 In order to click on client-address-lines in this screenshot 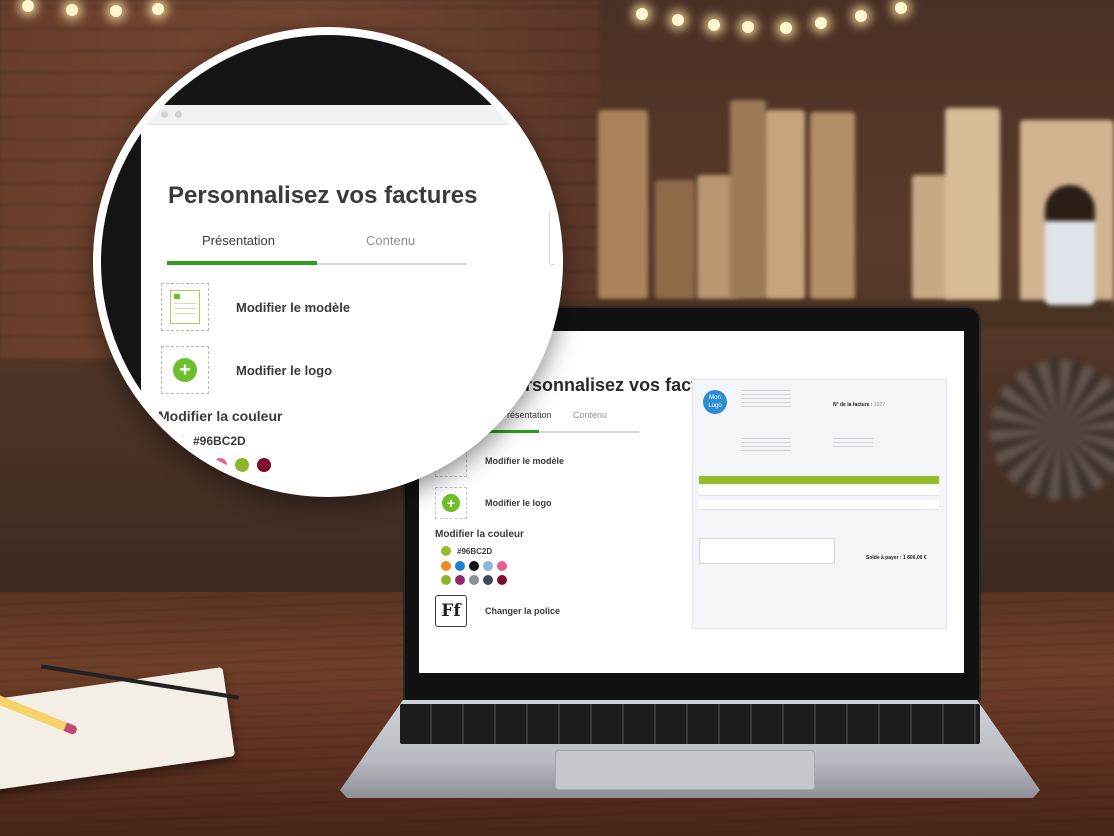, I will do `click(766, 445)`.